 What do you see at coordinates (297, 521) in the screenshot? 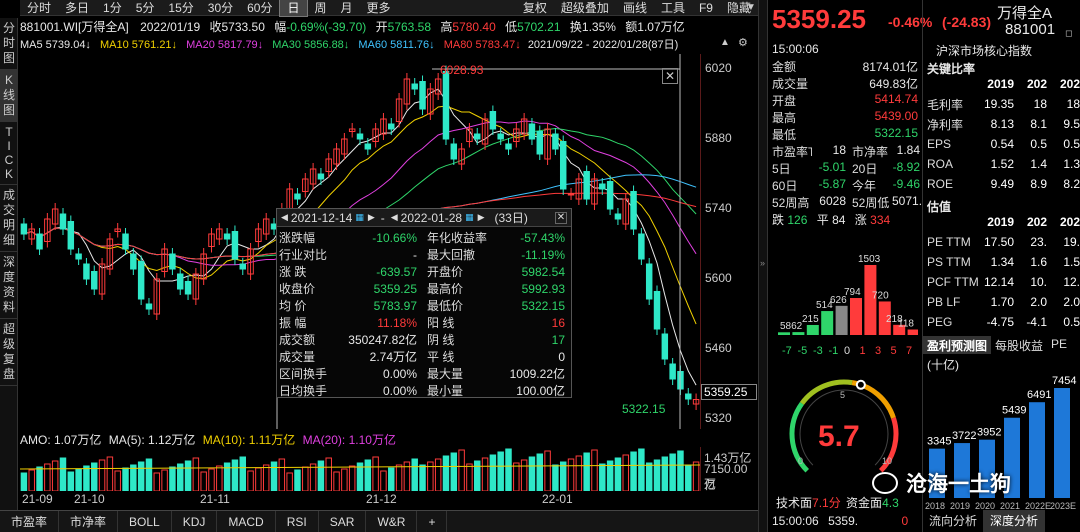
I see `indicator-tab: RSI` at bounding box center [297, 521].